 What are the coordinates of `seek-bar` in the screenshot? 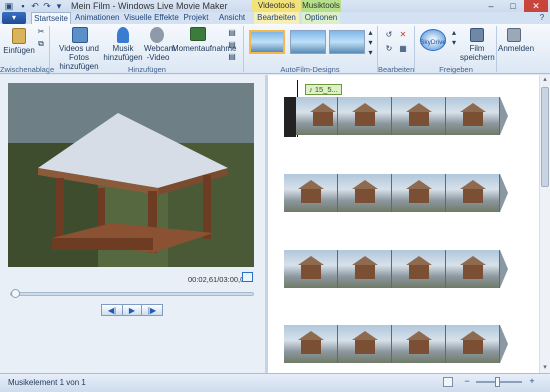 It's located at (132, 294).